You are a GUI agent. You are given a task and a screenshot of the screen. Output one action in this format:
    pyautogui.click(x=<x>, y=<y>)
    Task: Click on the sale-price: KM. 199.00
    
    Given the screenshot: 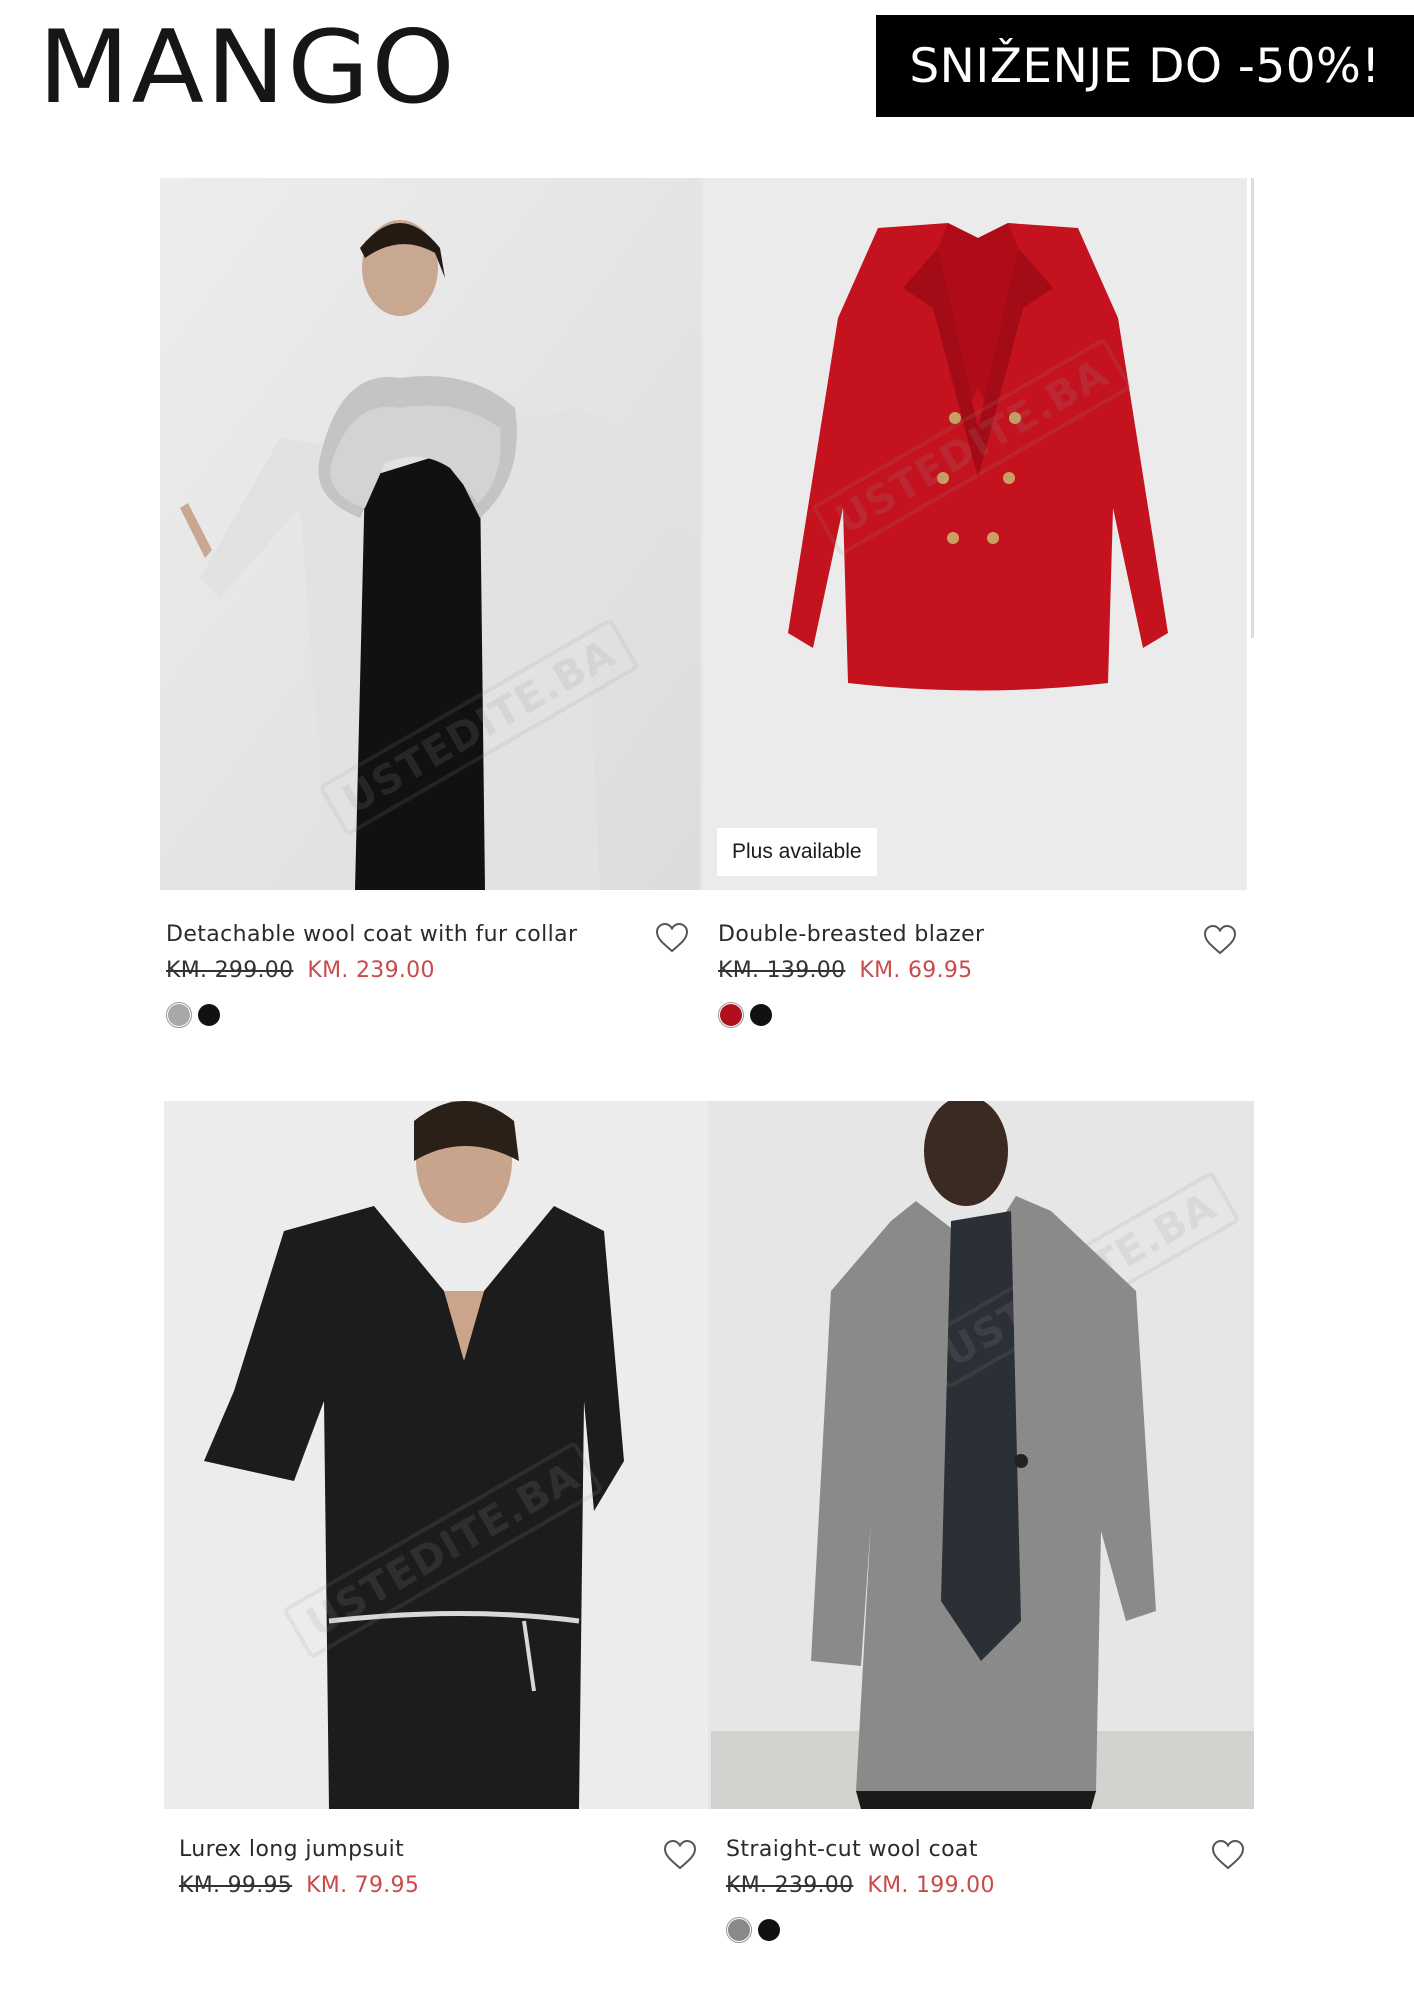 What is the action you would take?
    pyautogui.click(x=931, y=1885)
    